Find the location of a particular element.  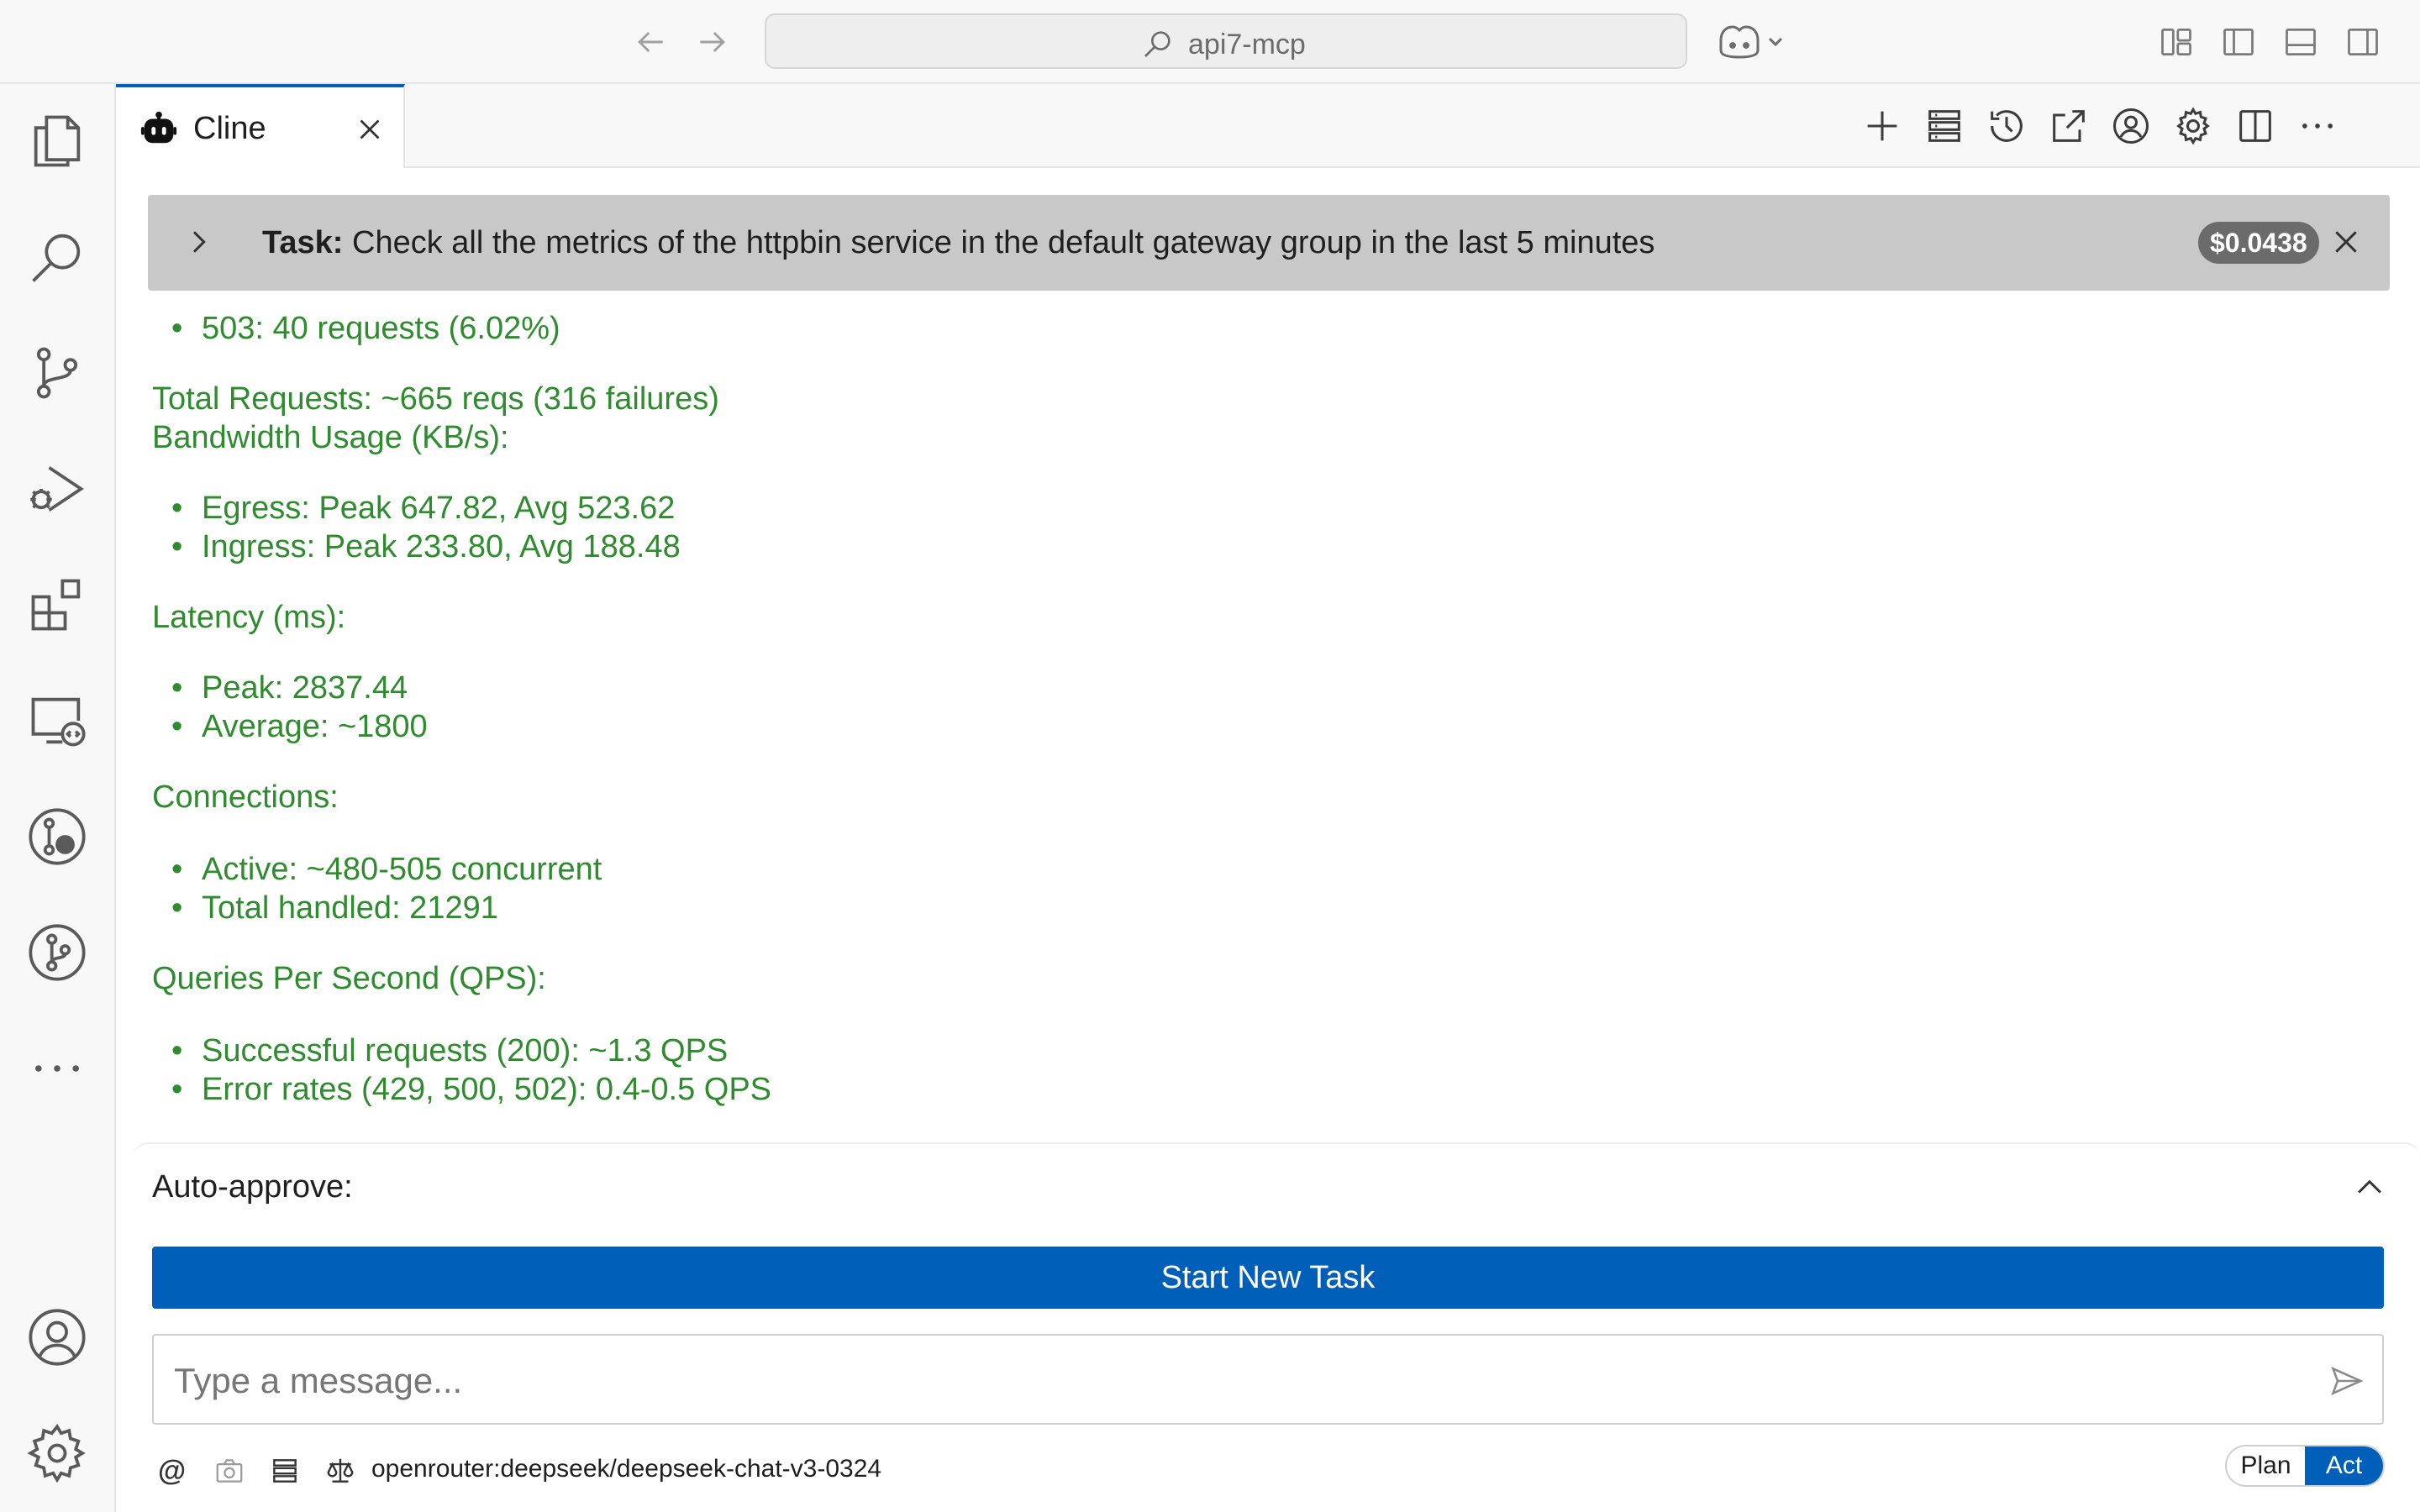

activity-bar is located at coordinates (58, 798).